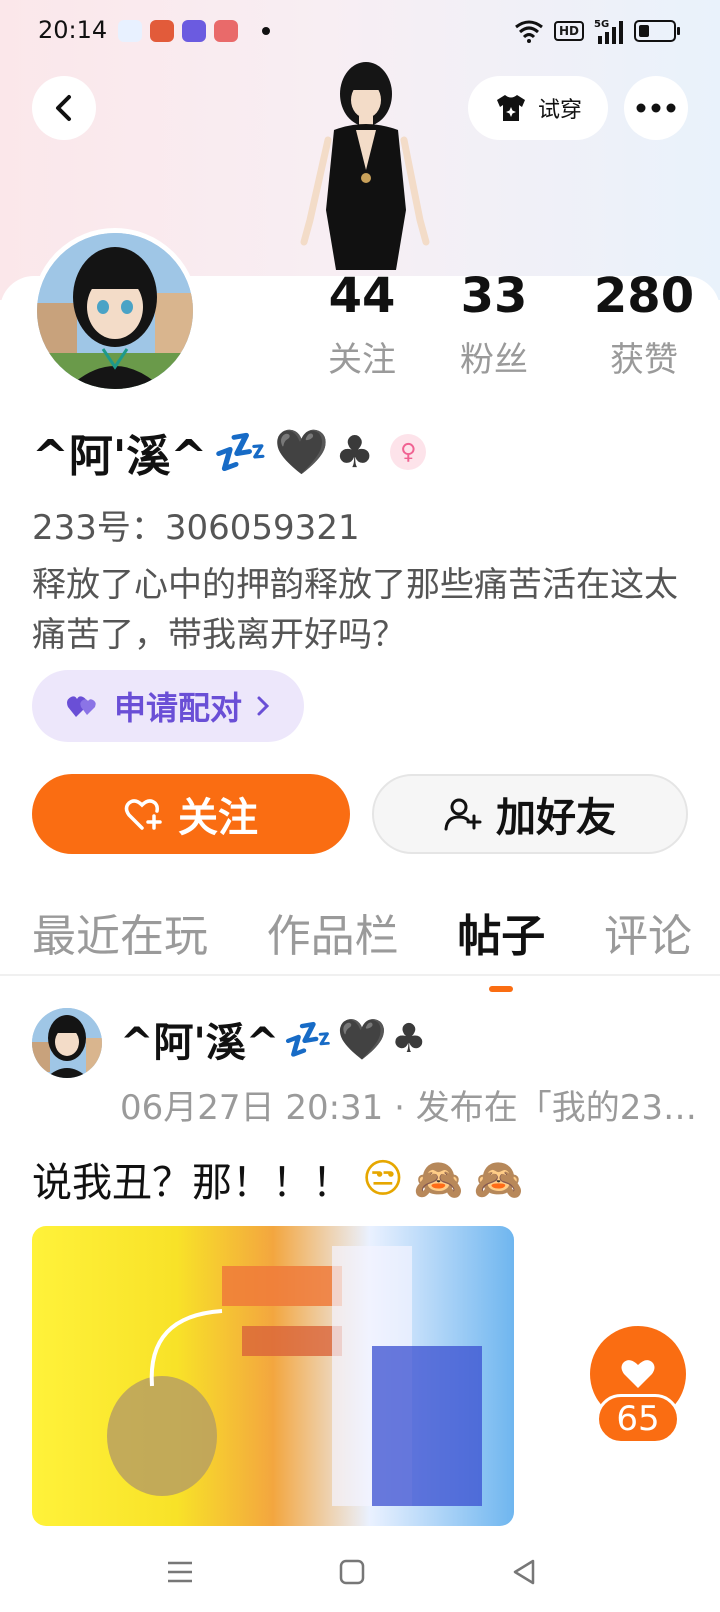  What do you see at coordinates (568, 31) in the screenshot?
I see `hd-badge: HD` at bounding box center [568, 31].